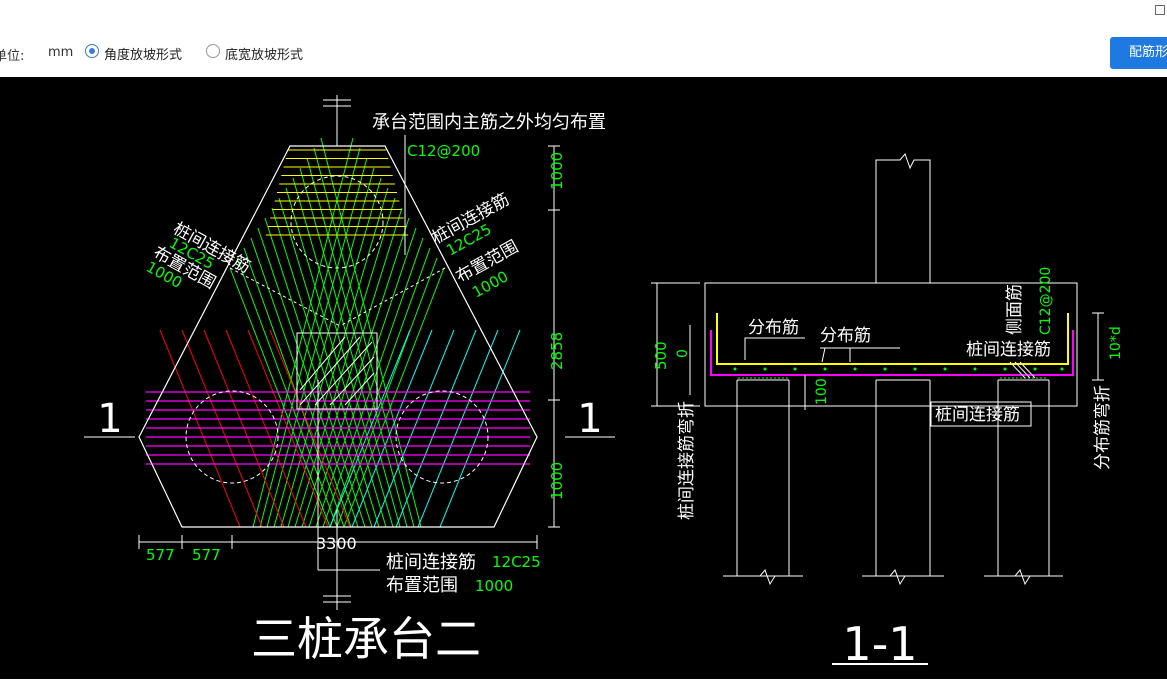  Describe the element at coordinates (160, 555) in the screenshot. I see `dim-b1: 577` at that location.